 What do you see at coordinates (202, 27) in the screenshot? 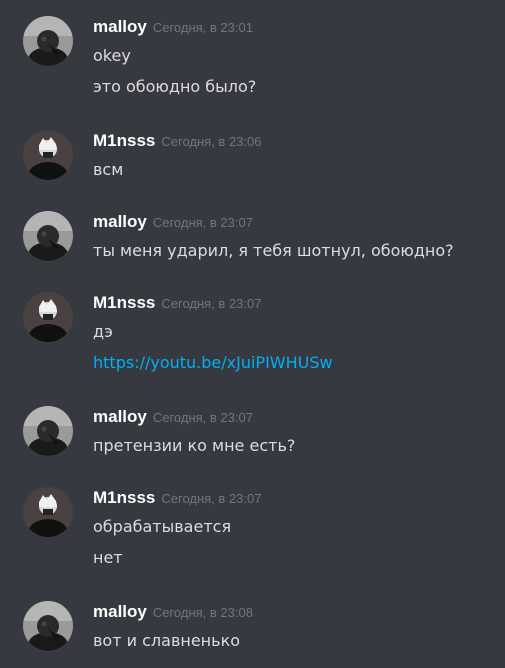
I see `message-timestamp: Сегодня, в 23:01` at bounding box center [202, 27].